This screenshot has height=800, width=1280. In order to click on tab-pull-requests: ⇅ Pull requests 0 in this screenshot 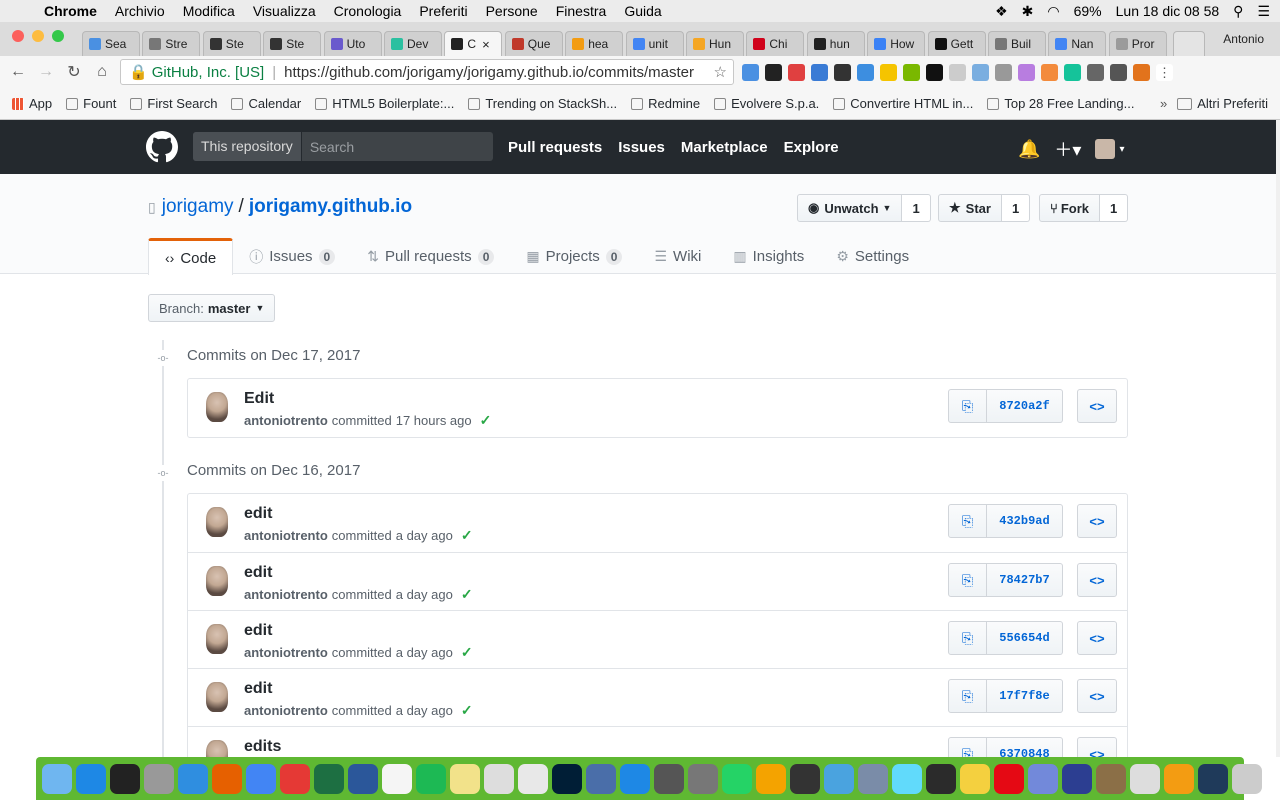, I will do `click(430, 256)`.